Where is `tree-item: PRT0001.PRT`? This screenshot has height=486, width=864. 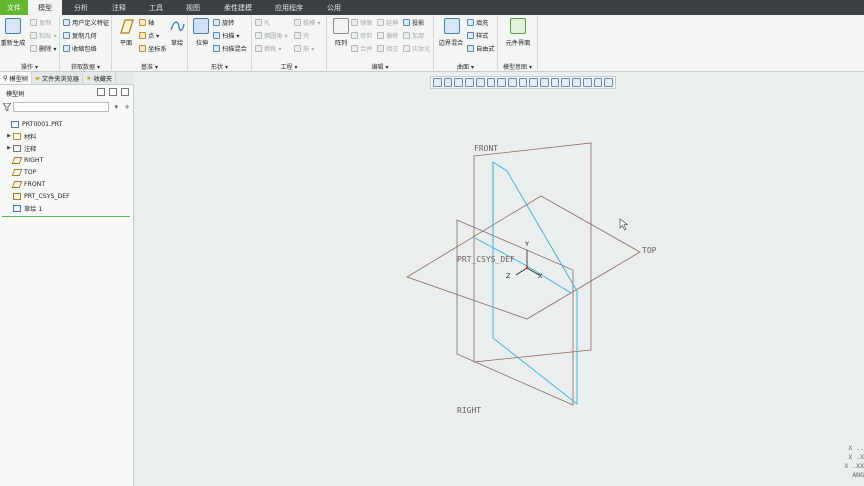
tree-item: PRT0001.PRT is located at coordinates (67, 124).